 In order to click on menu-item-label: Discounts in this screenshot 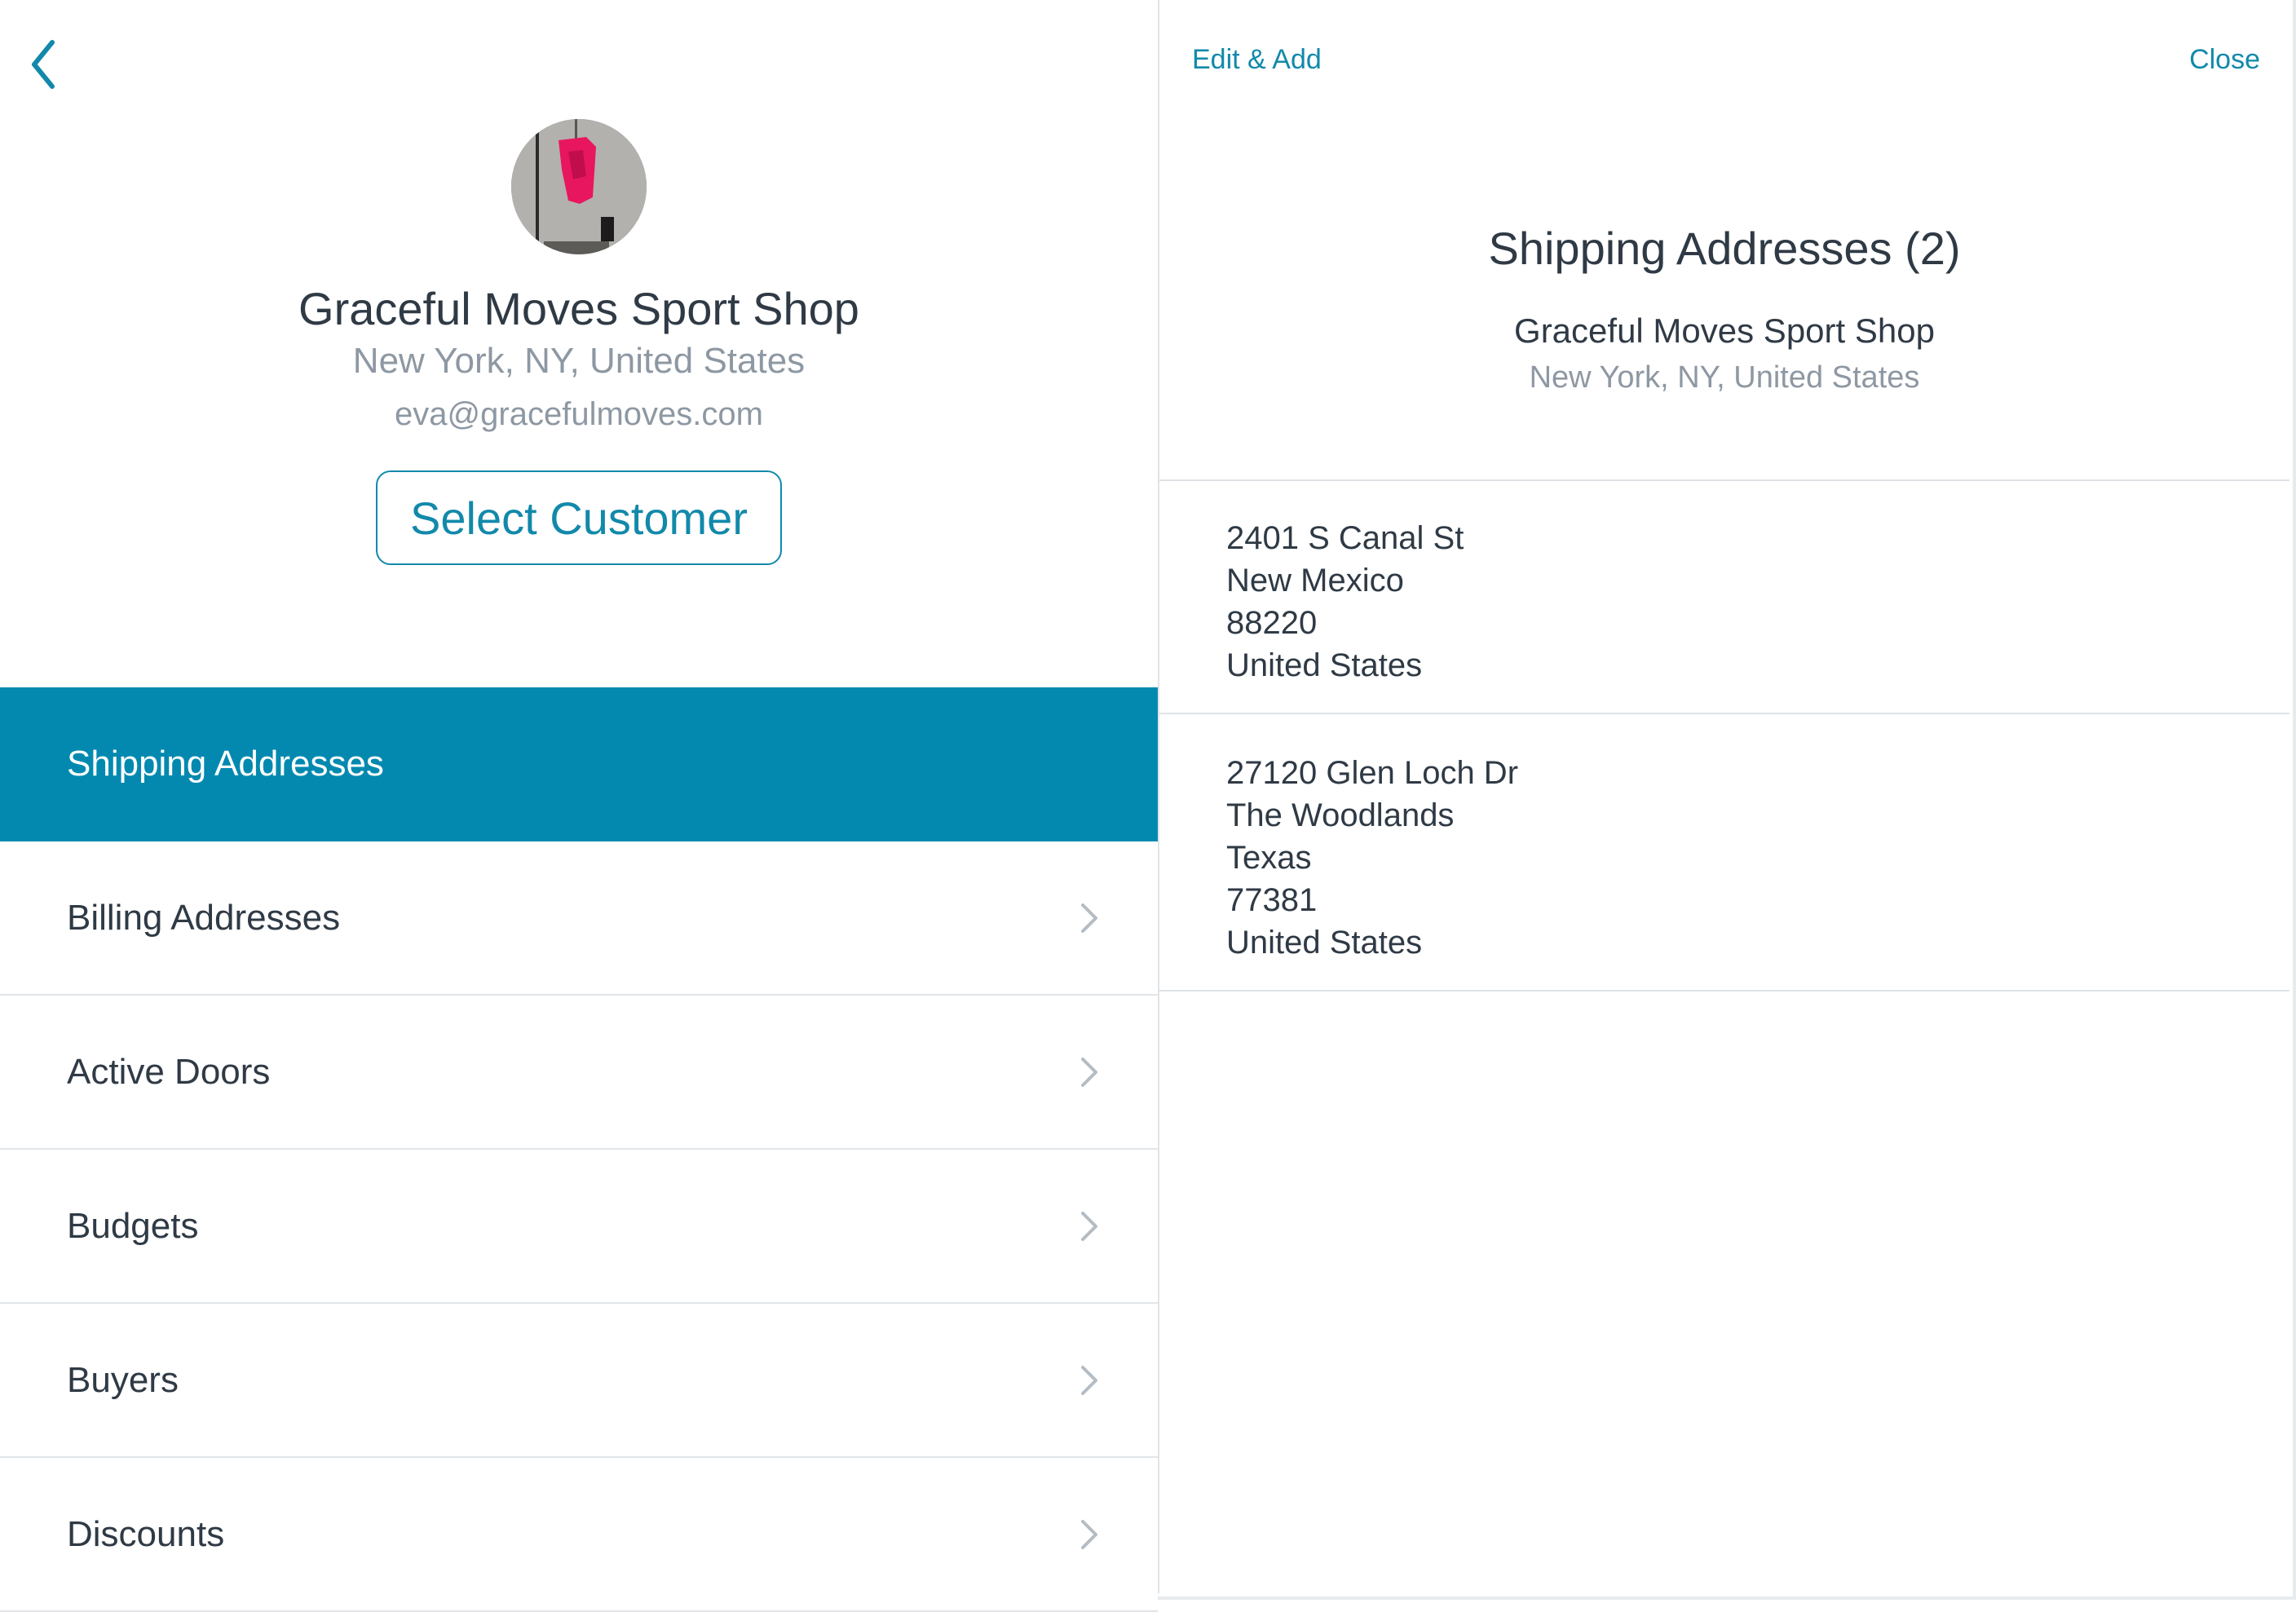, I will do `click(146, 1534)`.